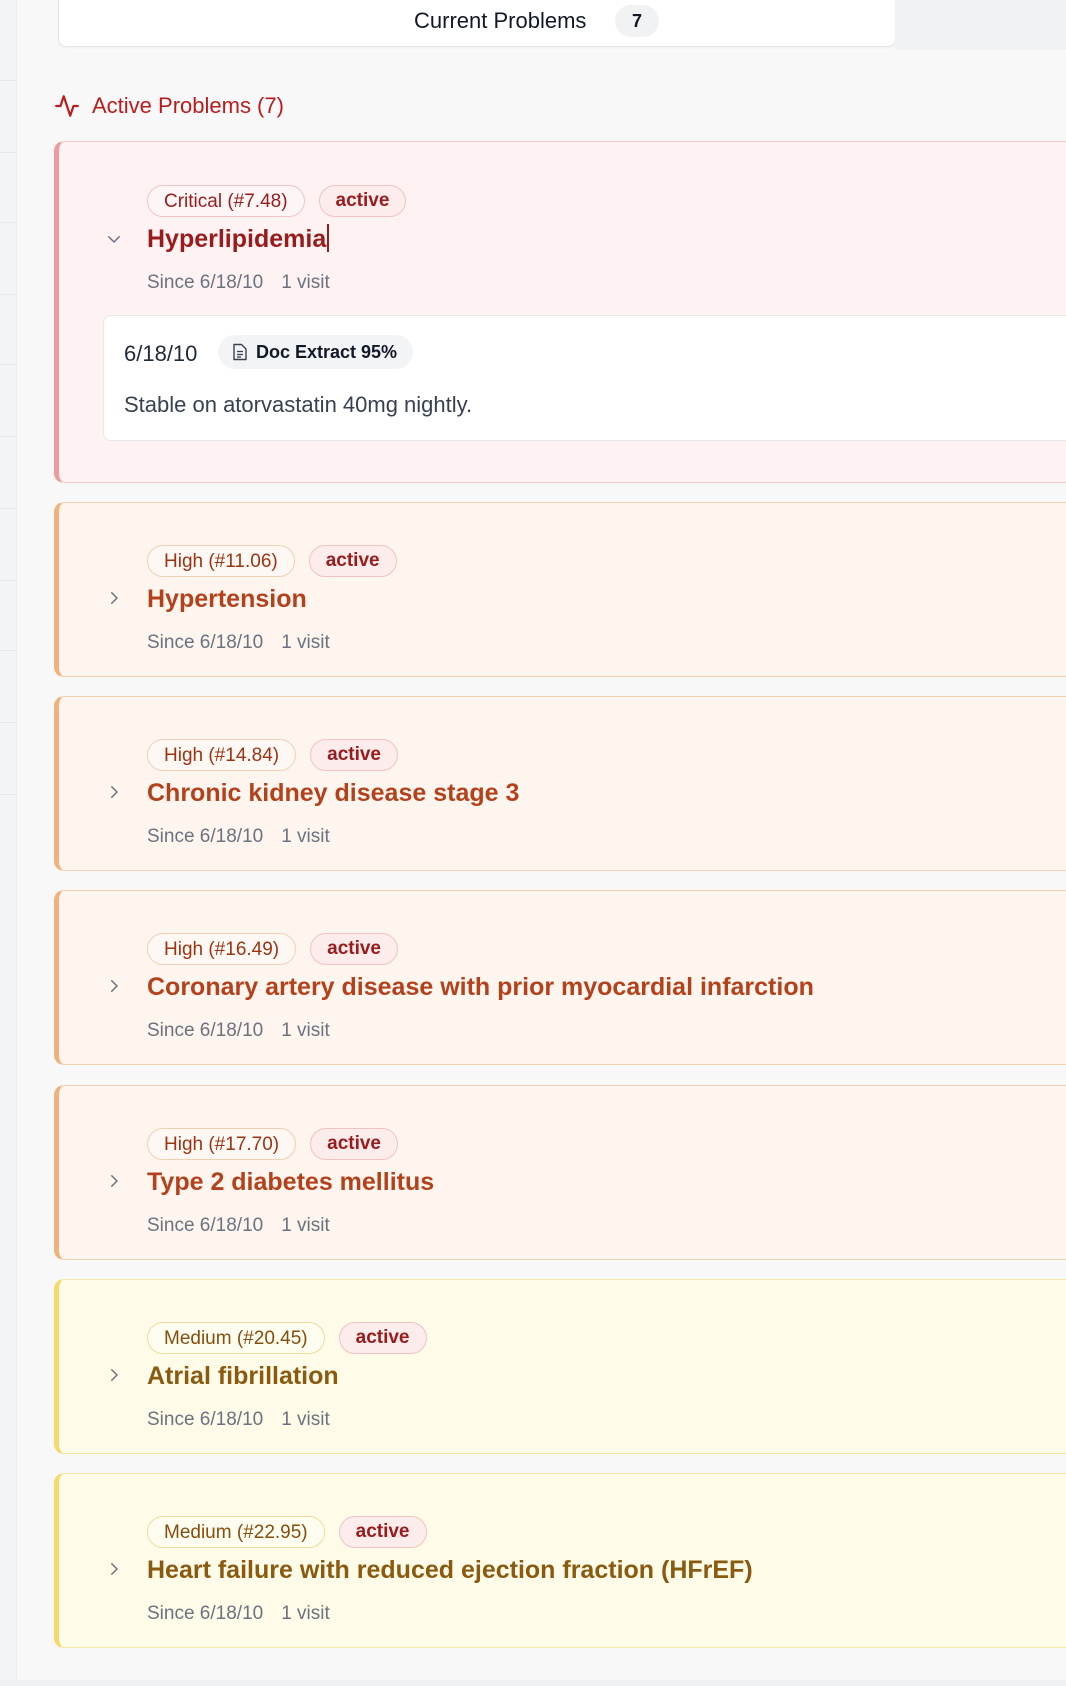 Image resolution: width=1066 pixels, height=1686 pixels. I want to click on page-bottom-edge, so click(533, 1683).